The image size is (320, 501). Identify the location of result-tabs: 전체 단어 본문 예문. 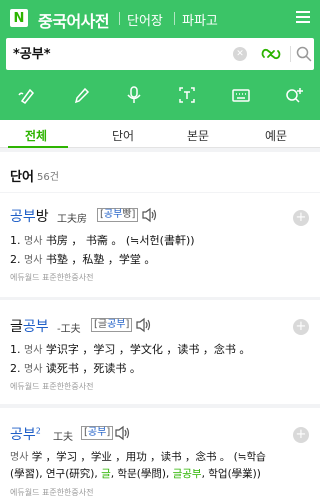
(160, 134).